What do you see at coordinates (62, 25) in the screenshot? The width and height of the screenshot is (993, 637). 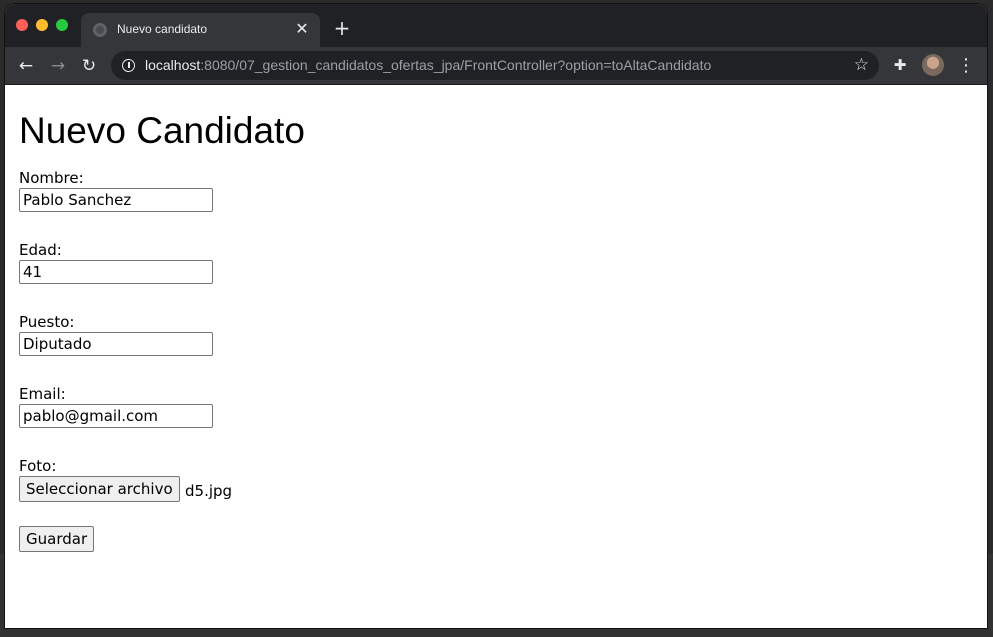 I see `maximize-window-button` at bounding box center [62, 25].